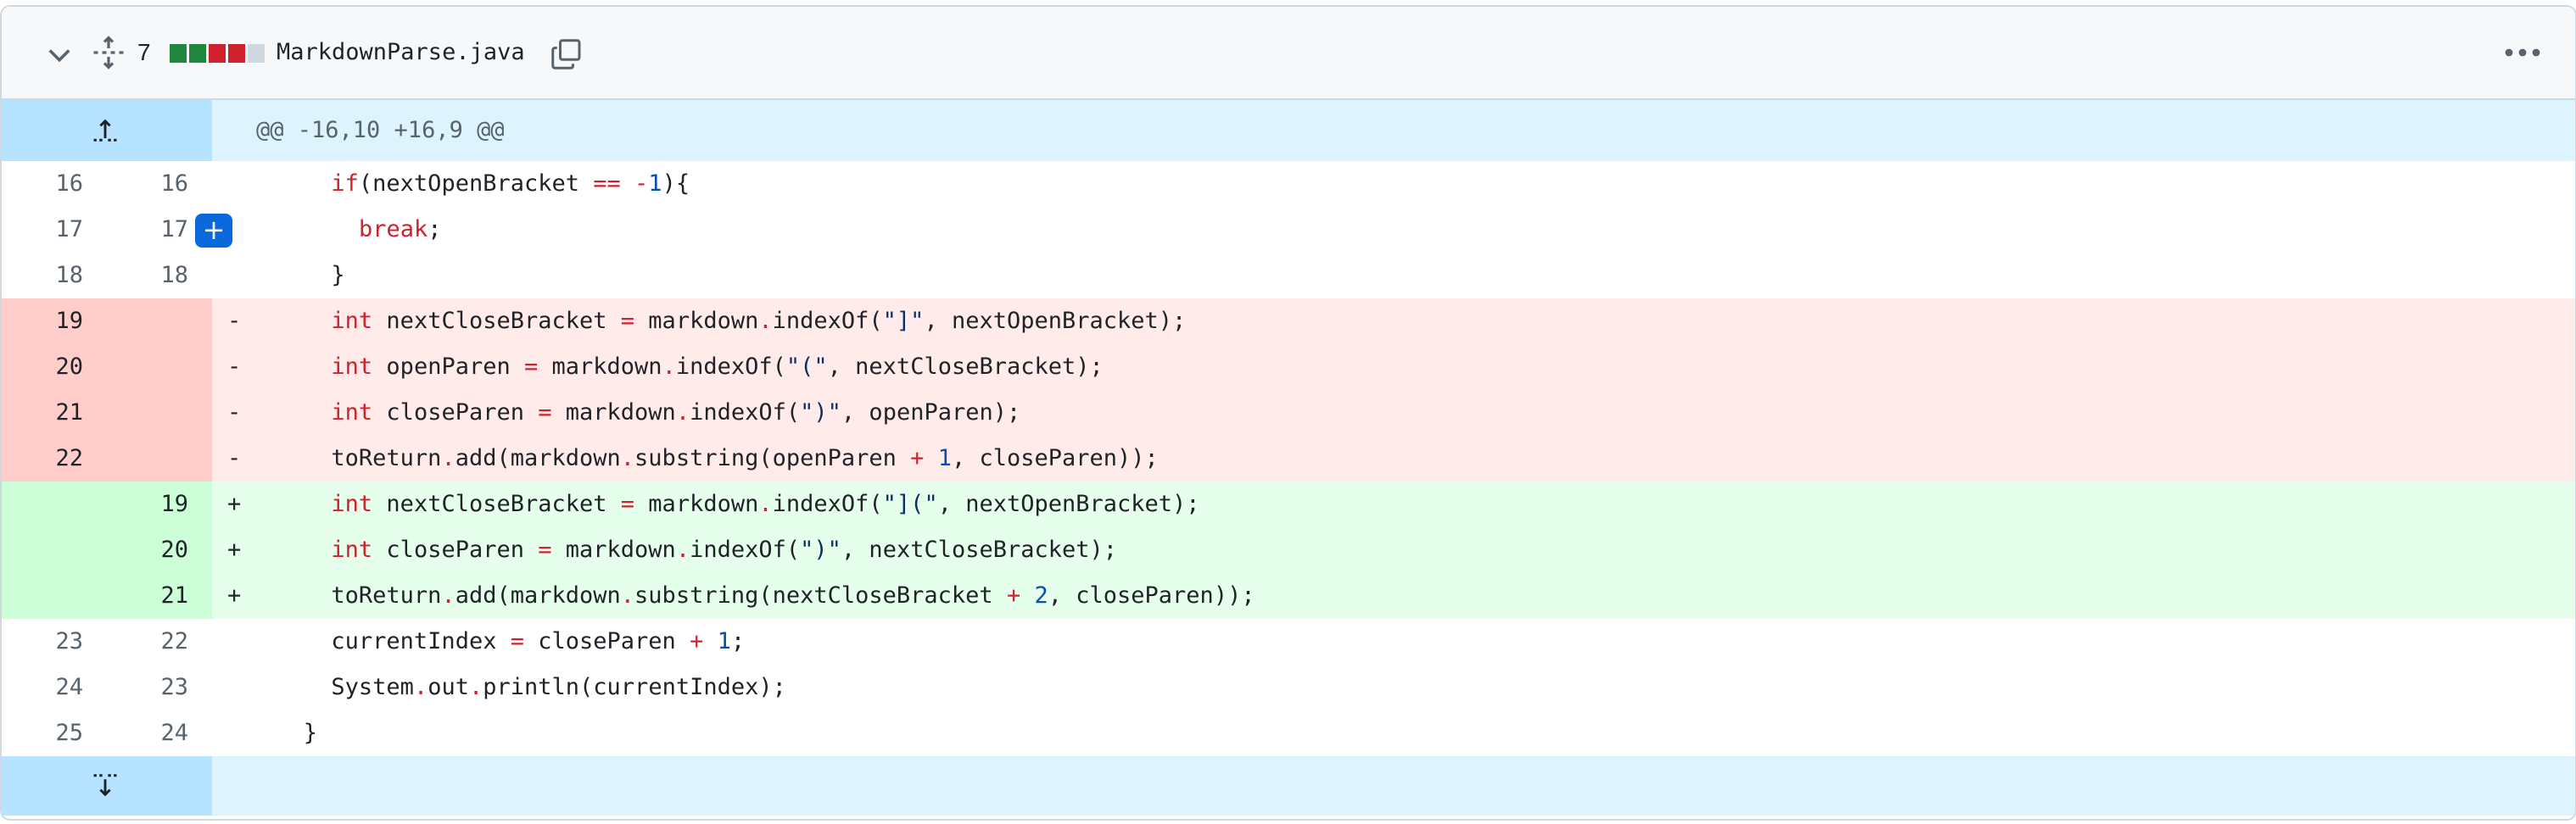  Describe the element at coordinates (159, 642) in the screenshot. I see `new-line-number: 22` at that location.